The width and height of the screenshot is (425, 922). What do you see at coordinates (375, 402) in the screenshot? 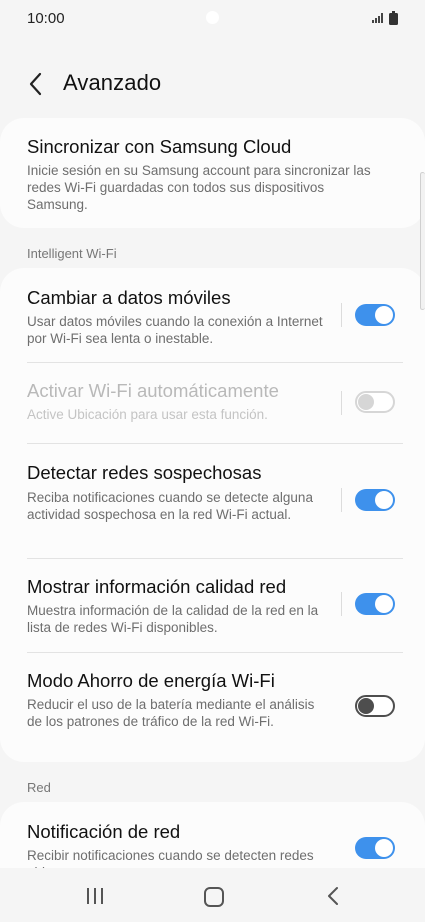
I see `toggle-auto-wifi` at bounding box center [375, 402].